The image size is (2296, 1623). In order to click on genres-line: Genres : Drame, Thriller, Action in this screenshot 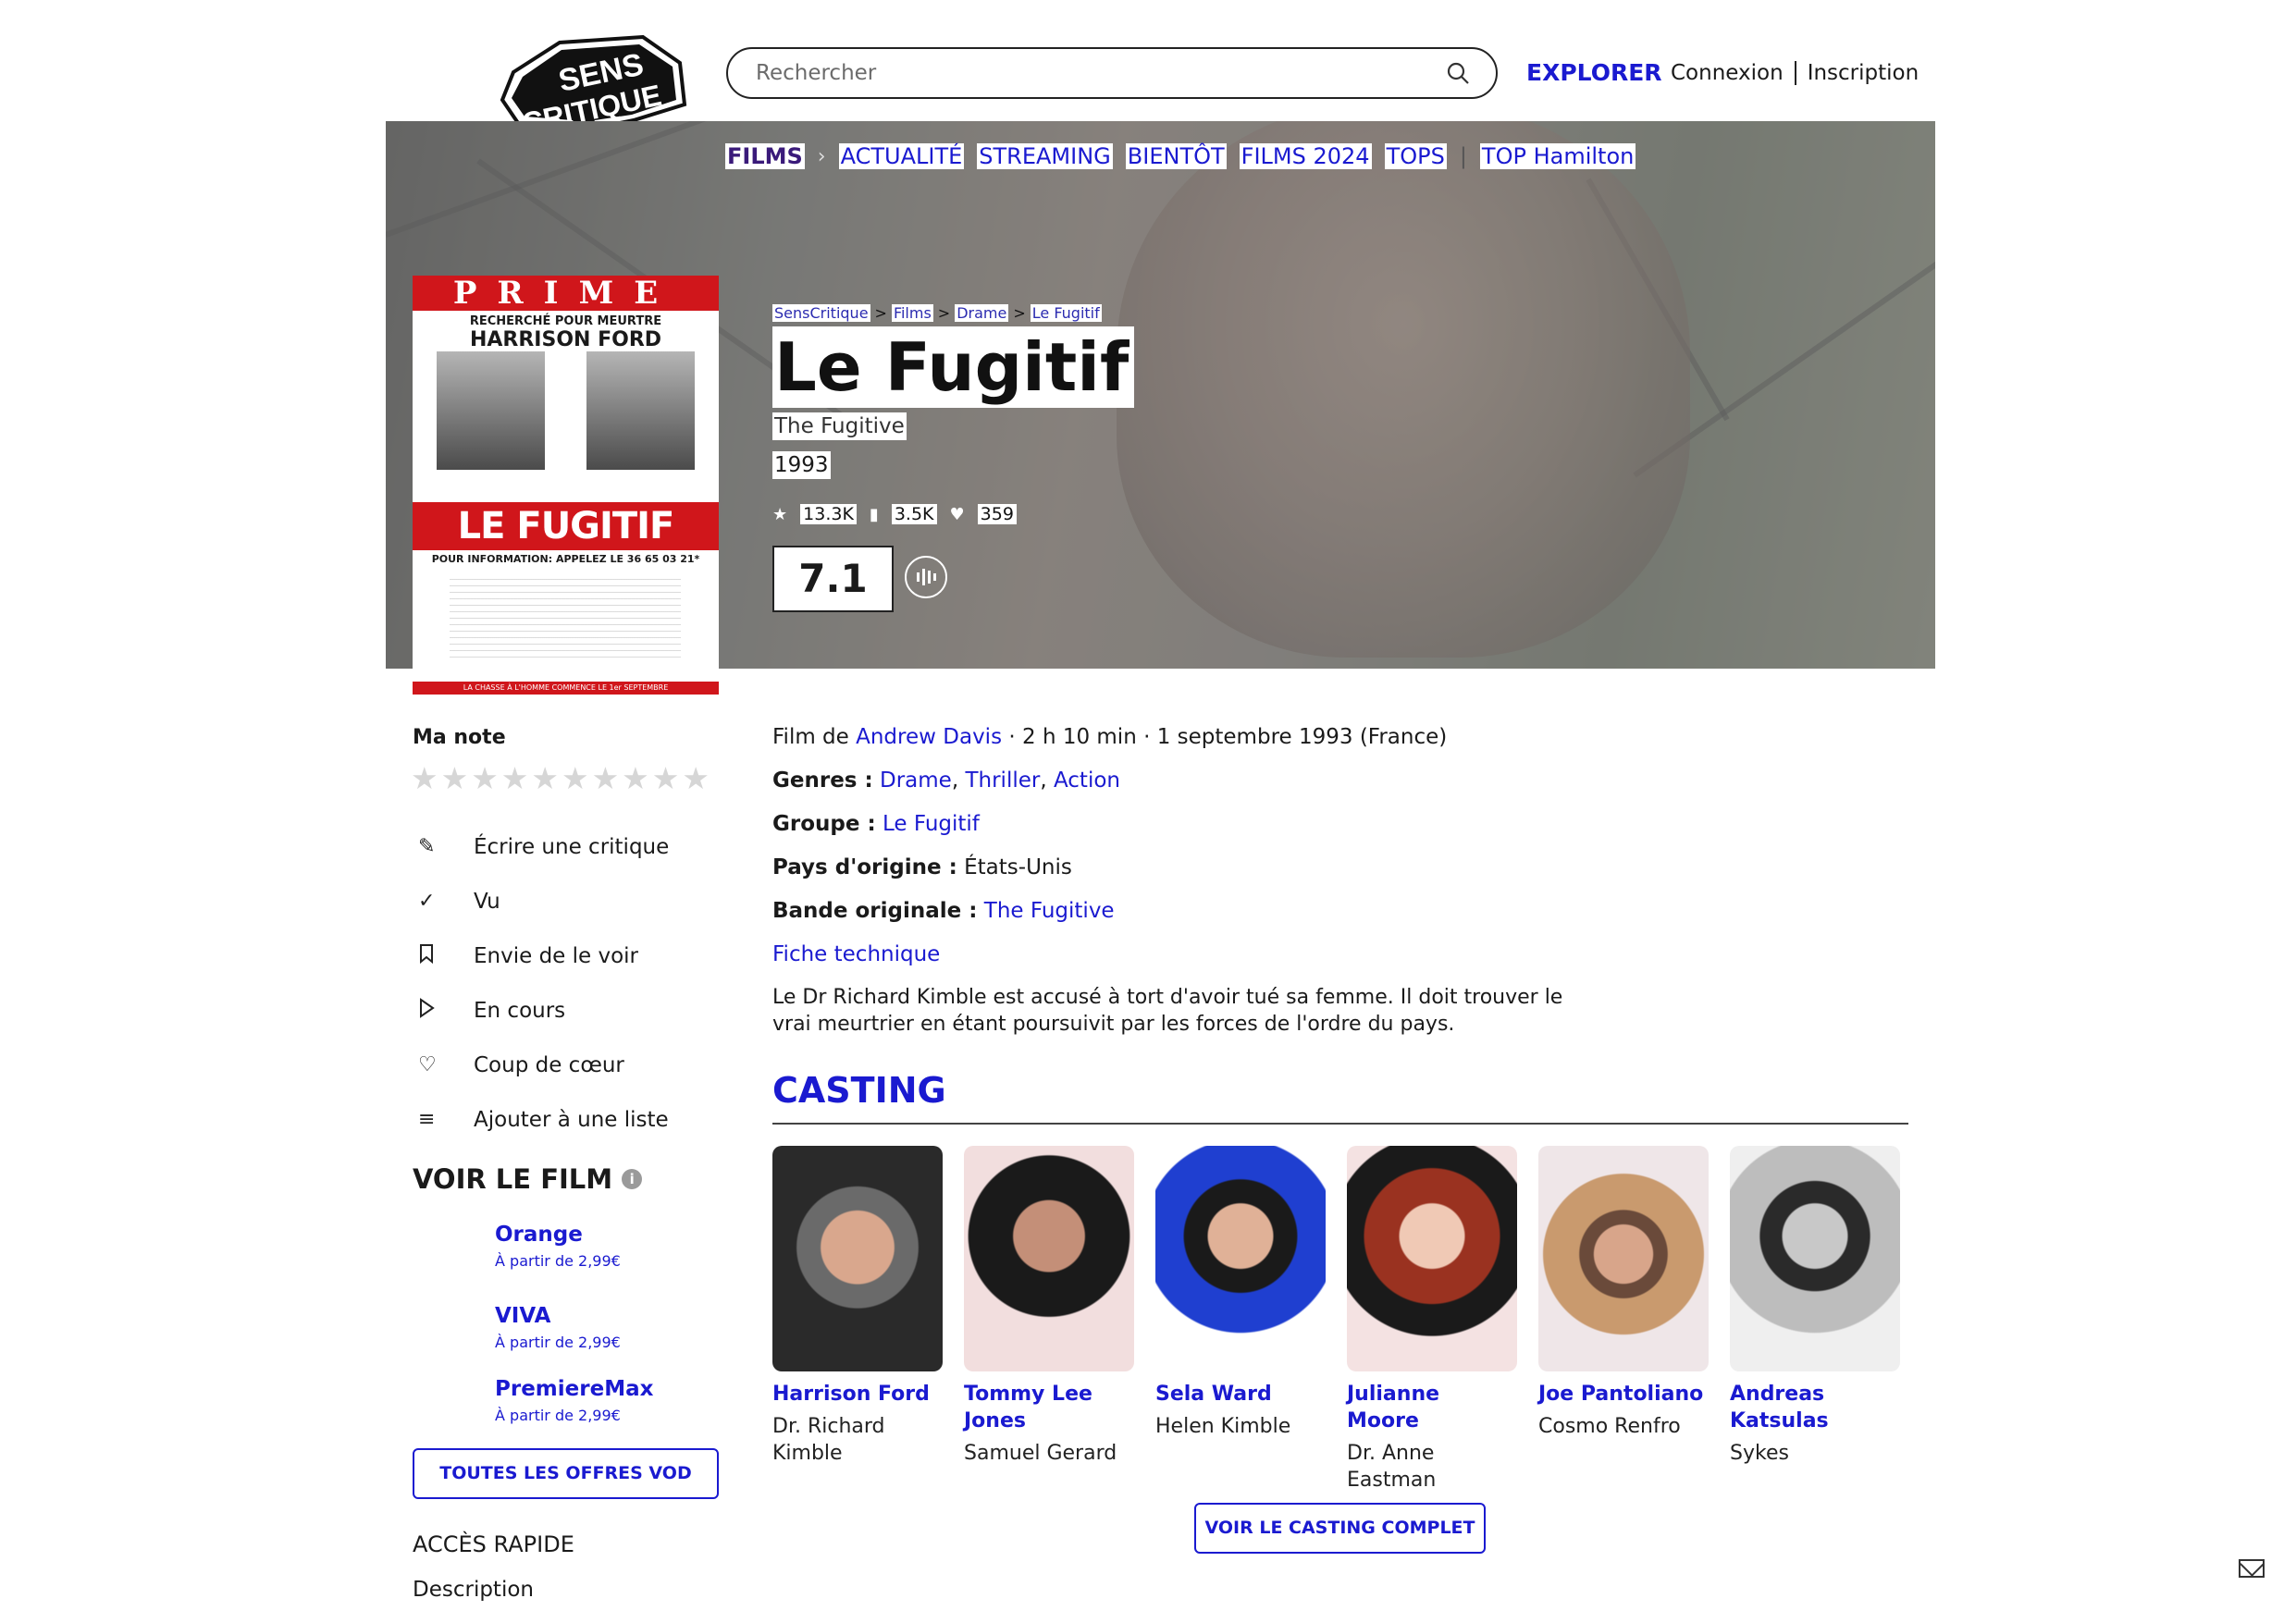, I will do `click(946, 780)`.